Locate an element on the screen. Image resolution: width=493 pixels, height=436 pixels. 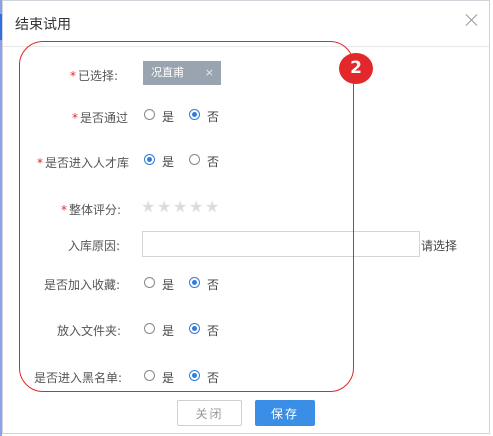
folder-yes-label: 是 is located at coordinates (168, 331).